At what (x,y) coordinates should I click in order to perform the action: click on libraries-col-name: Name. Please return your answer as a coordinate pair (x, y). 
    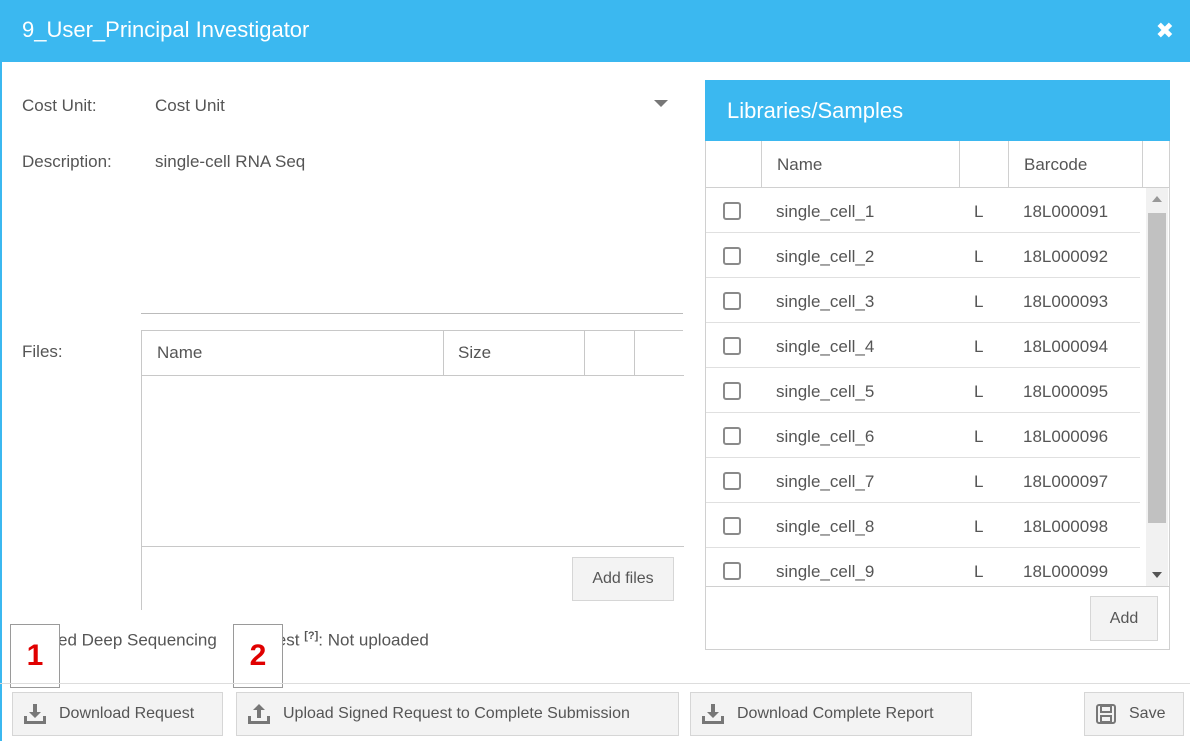
    Looking at the image, I should click on (799, 165).